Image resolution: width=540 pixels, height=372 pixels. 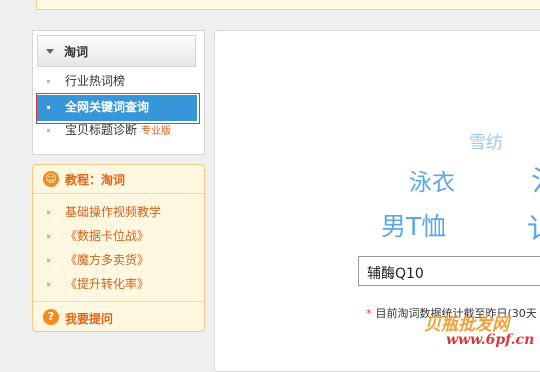 I want to click on cloud-word-partial: 讠, so click(x=533, y=227).